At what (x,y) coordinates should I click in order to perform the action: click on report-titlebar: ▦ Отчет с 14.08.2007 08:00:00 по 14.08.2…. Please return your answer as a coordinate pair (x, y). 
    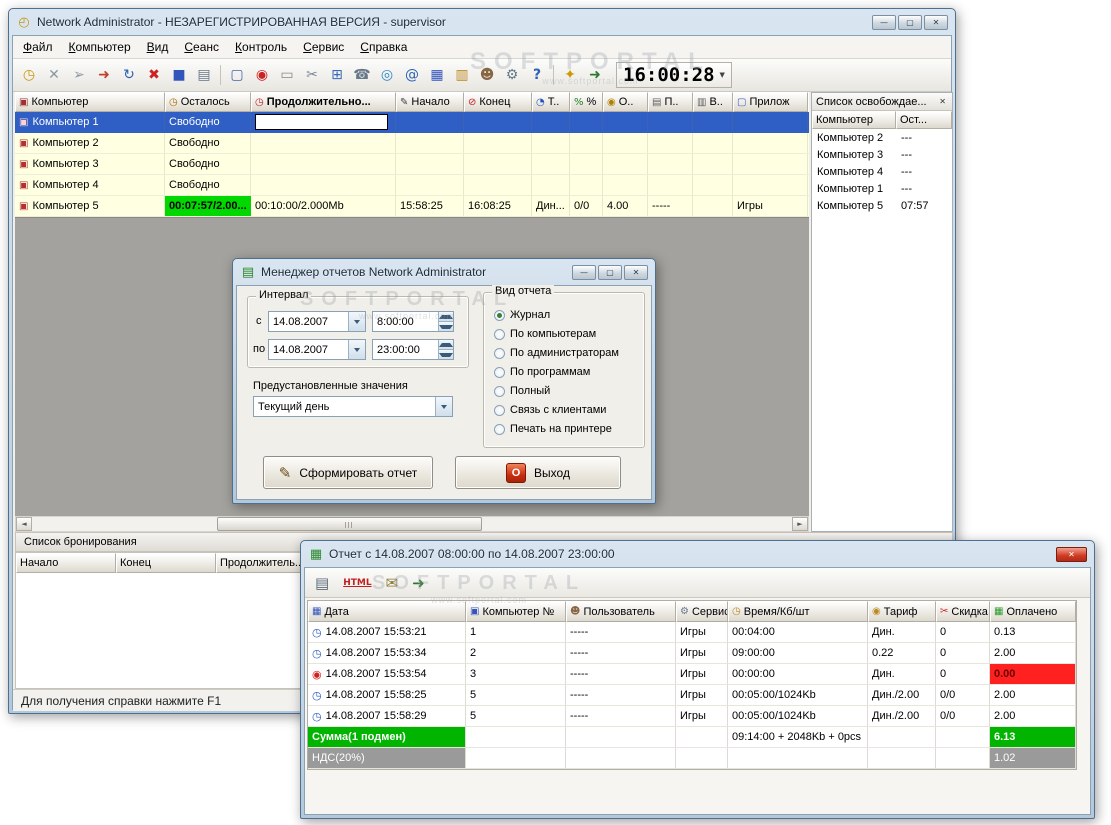
    Looking at the image, I should click on (697, 554).